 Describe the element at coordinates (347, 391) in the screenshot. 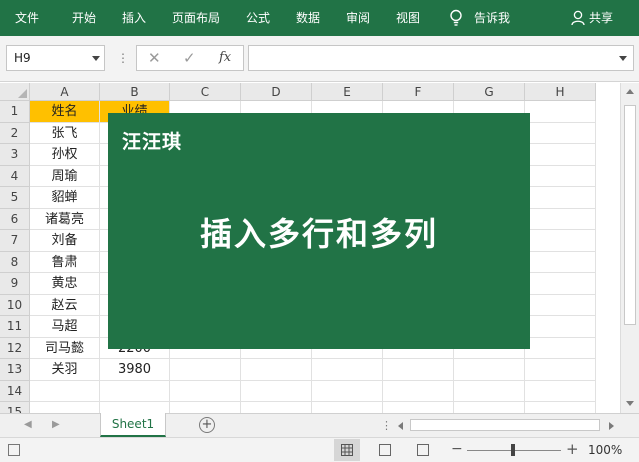

I see `cell-e14` at that location.